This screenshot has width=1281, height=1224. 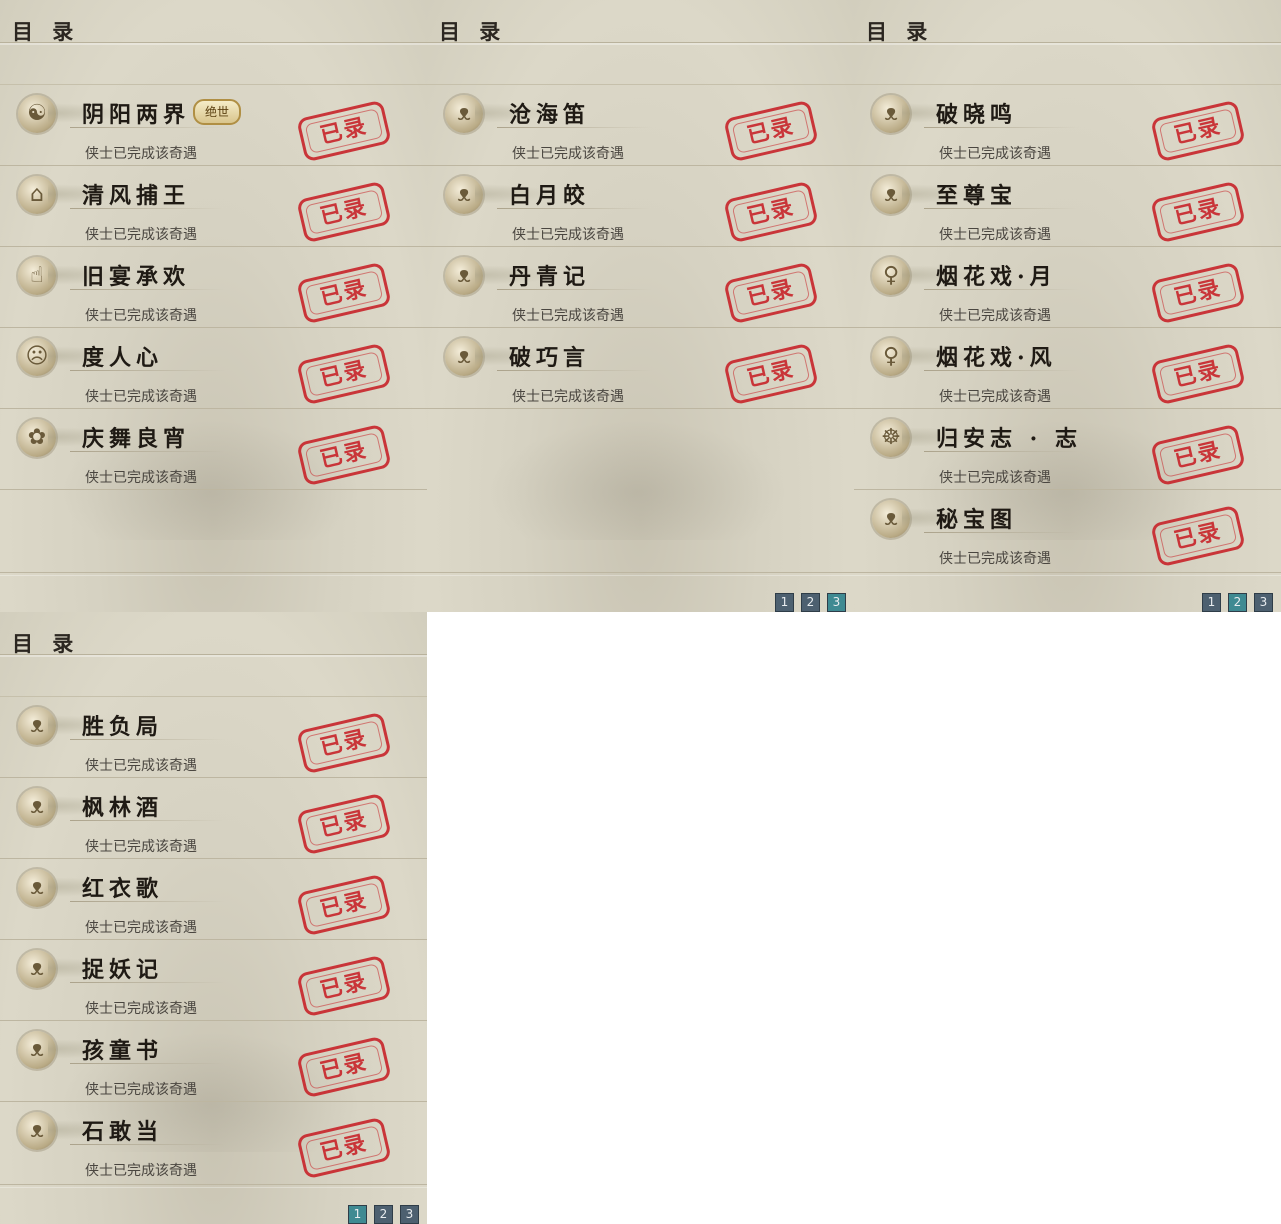 I want to click on list-item: ☯ 阴阳两界 绝世 侠士已完成该奇遇 已录, so click(x=213, y=125).